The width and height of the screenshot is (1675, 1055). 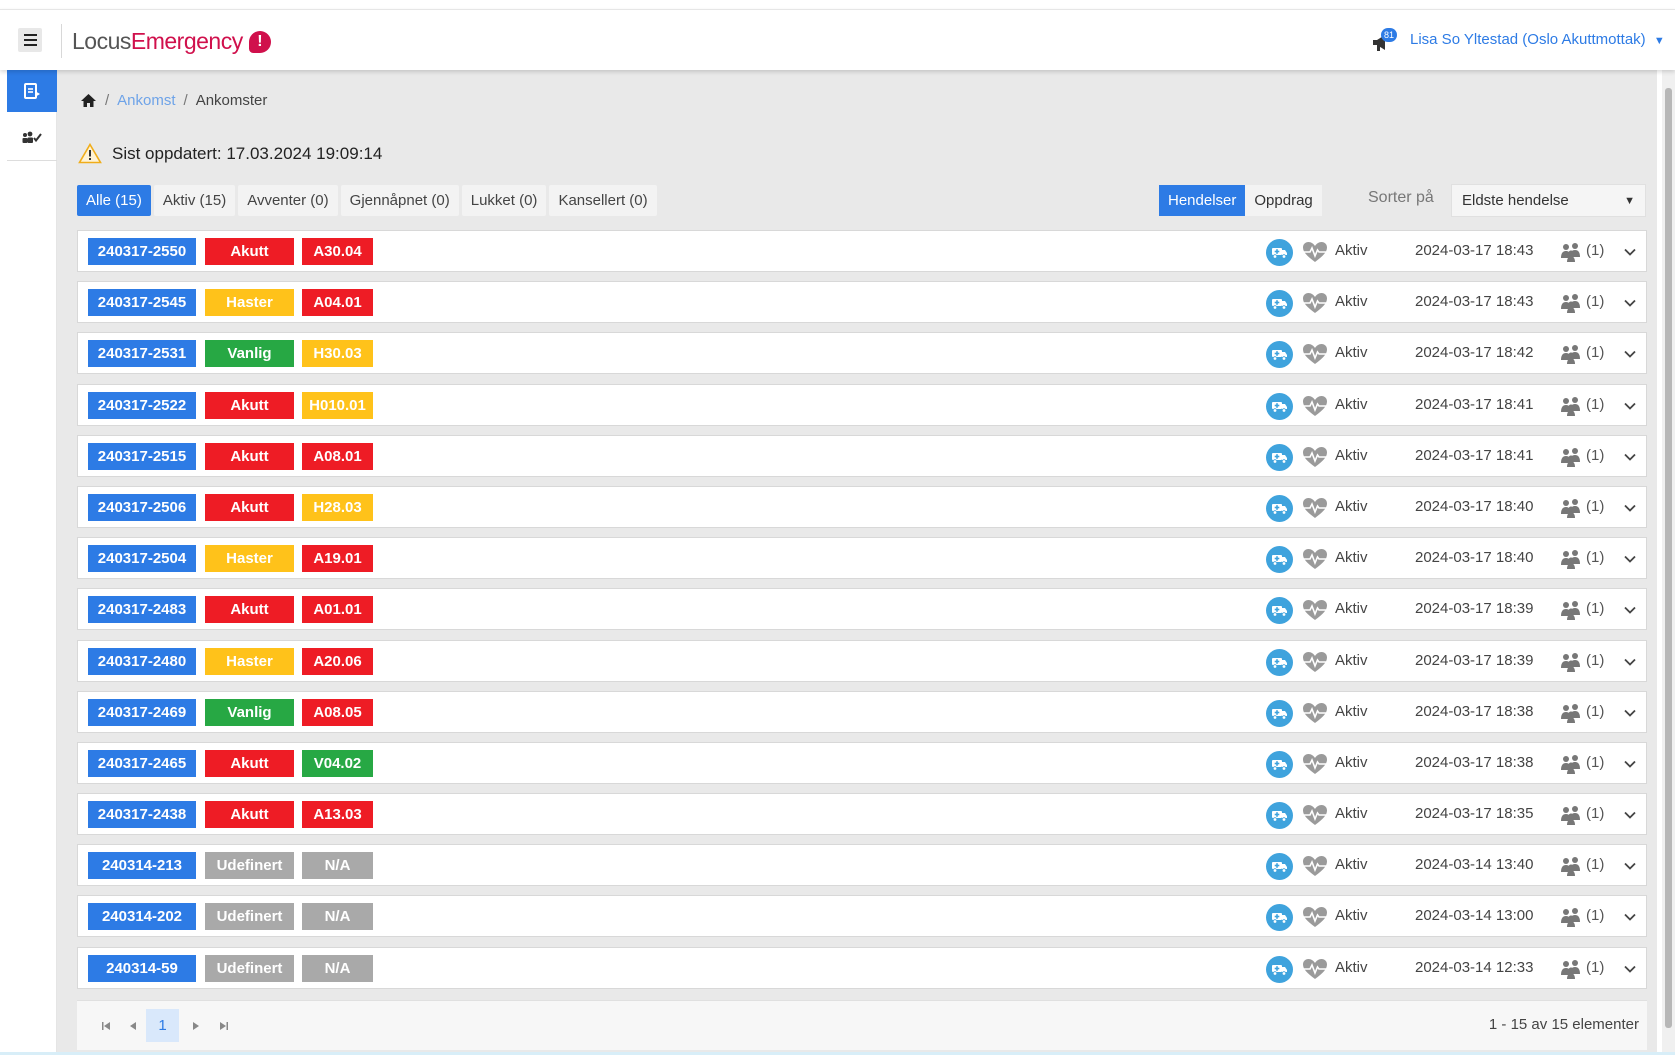 What do you see at coordinates (142, 405) in the screenshot?
I see `case-id-badge: 240317-2522` at bounding box center [142, 405].